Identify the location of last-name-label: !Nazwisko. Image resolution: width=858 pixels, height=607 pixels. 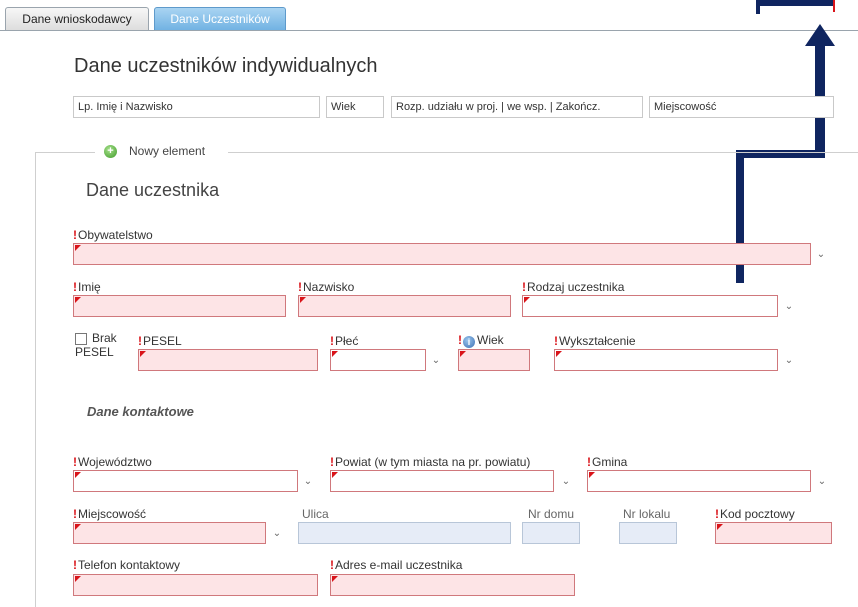
(326, 287).